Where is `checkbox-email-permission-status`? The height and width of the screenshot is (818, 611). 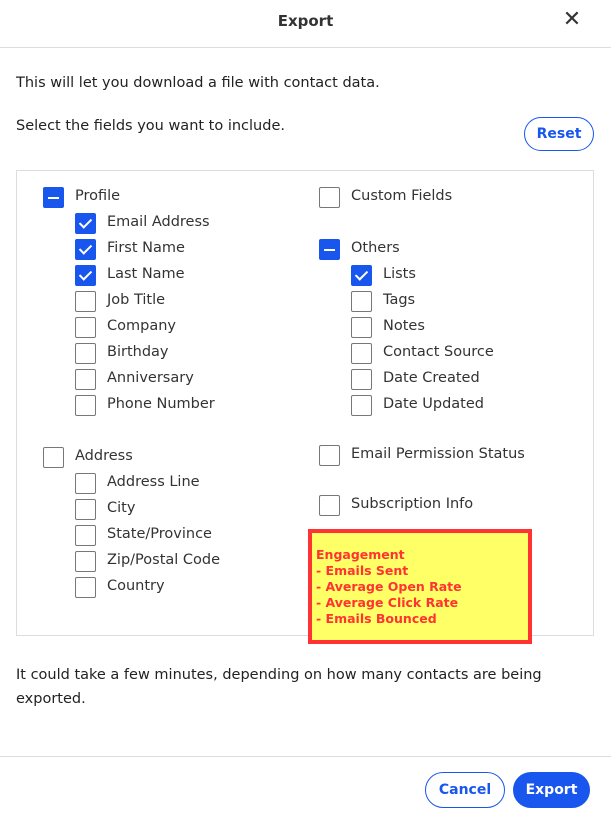
checkbox-email-permission-status is located at coordinates (329, 455).